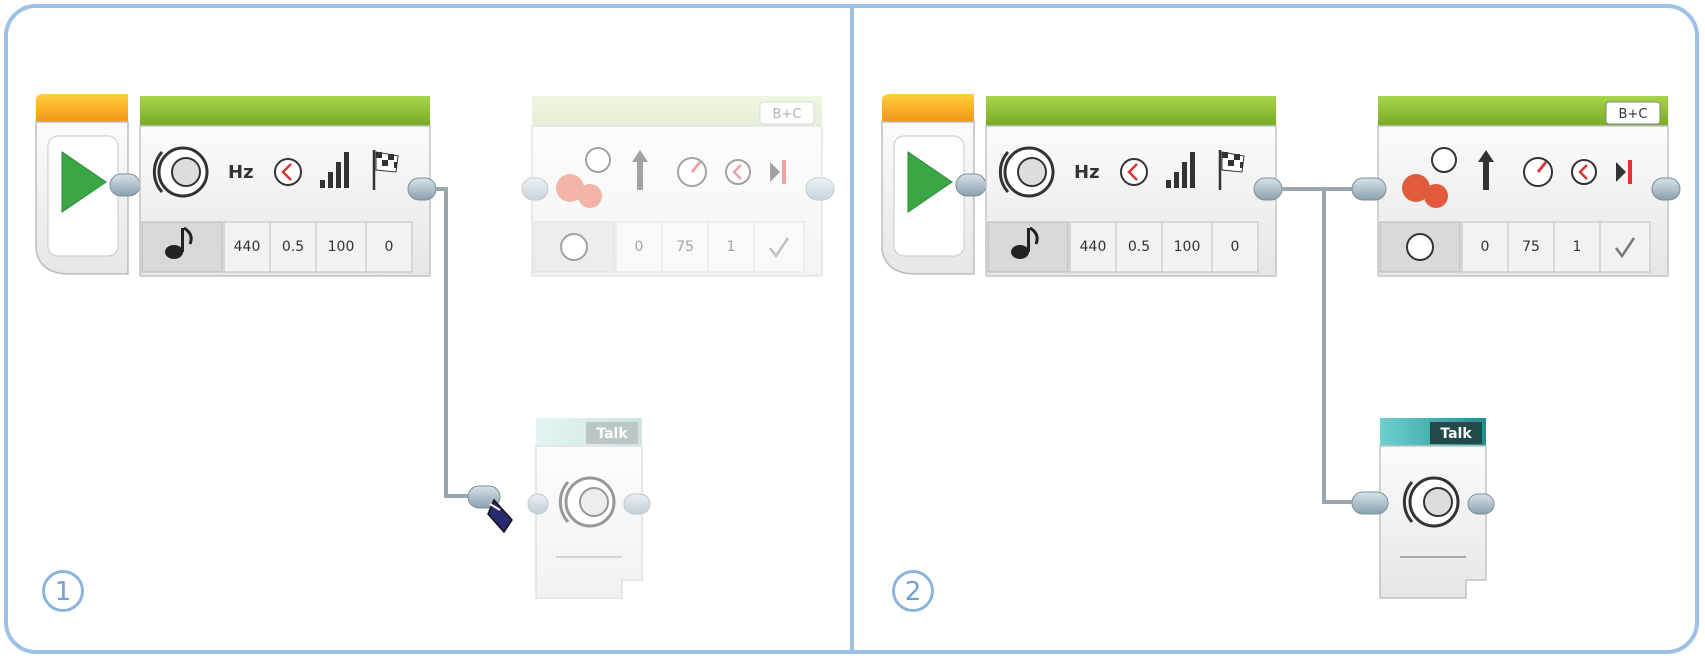  What do you see at coordinates (63, 591) in the screenshot?
I see `step-number-1: 1` at bounding box center [63, 591].